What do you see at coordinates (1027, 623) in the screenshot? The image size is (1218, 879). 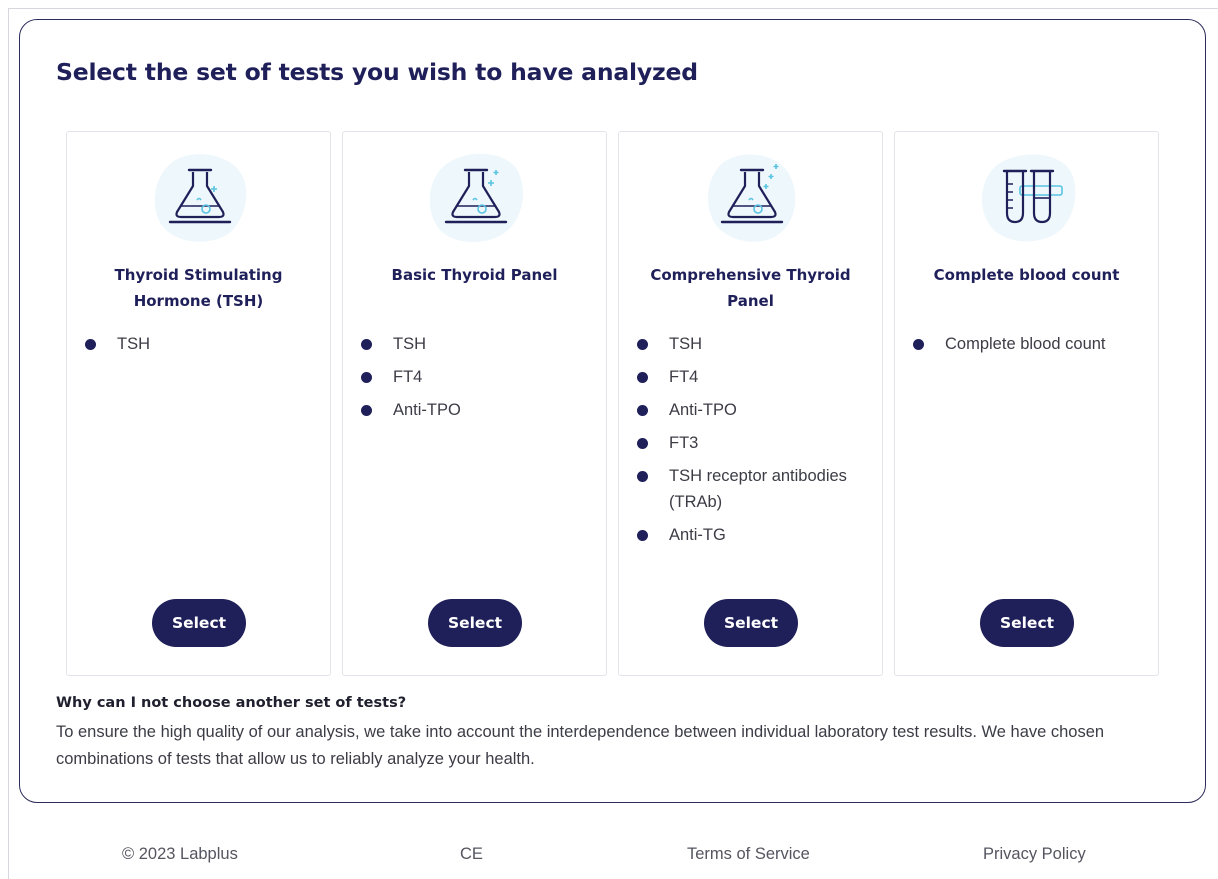 I see `select-button-complete-blood-count: Select` at bounding box center [1027, 623].